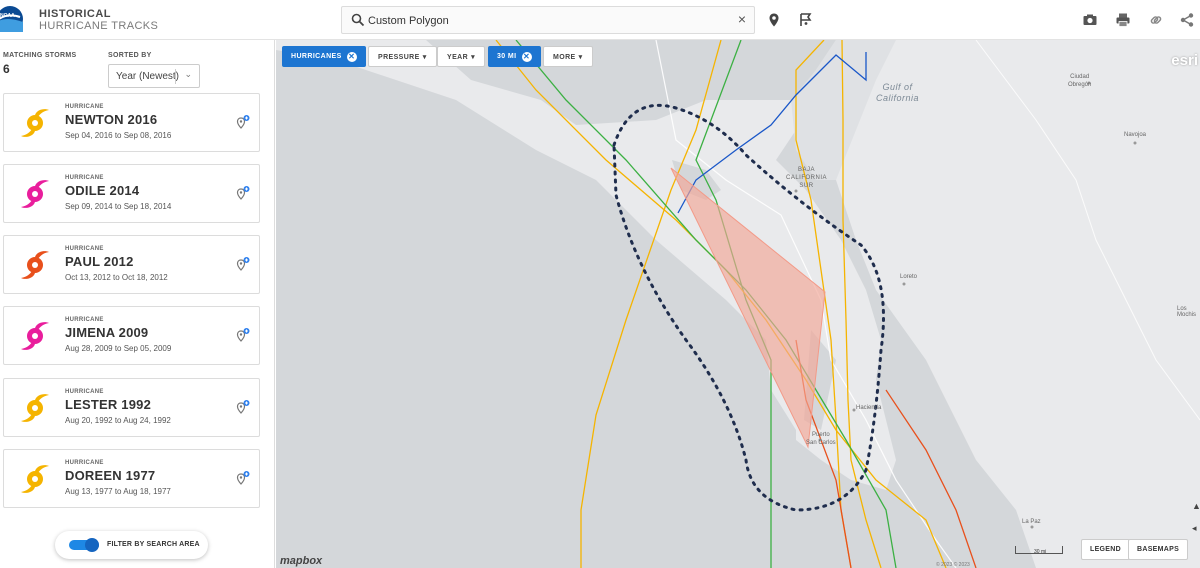  I want to click on sorted-by-label: SORTED BY, so click(130, 55).